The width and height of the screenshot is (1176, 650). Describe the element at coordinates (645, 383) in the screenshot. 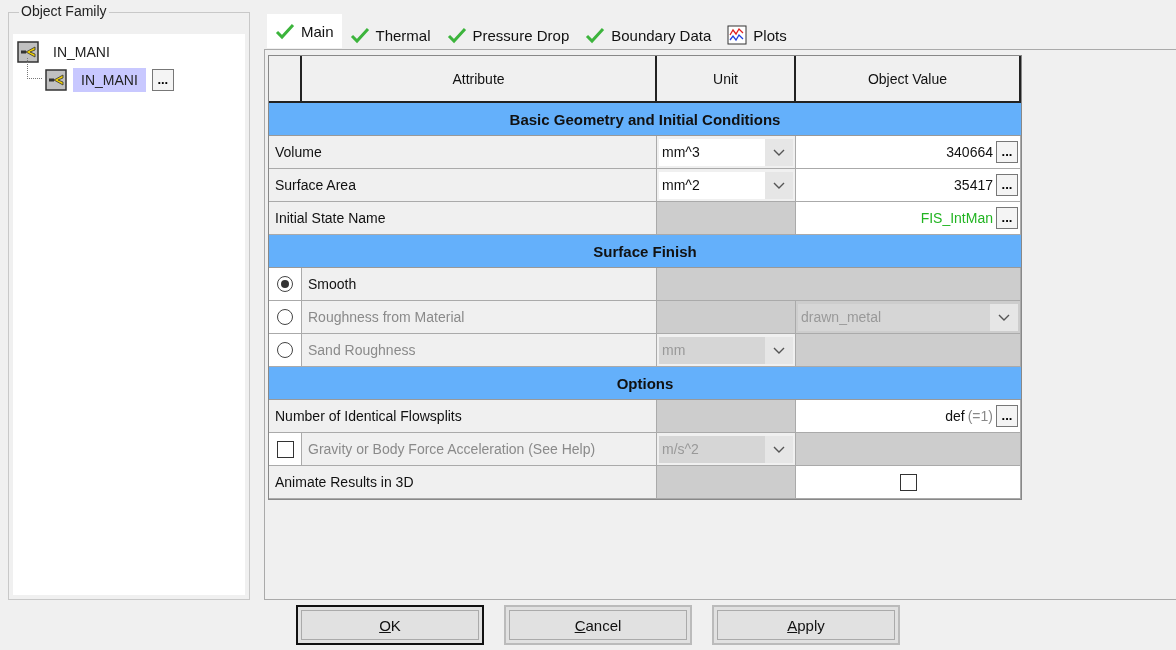

I see `section-header: Options` at that location.